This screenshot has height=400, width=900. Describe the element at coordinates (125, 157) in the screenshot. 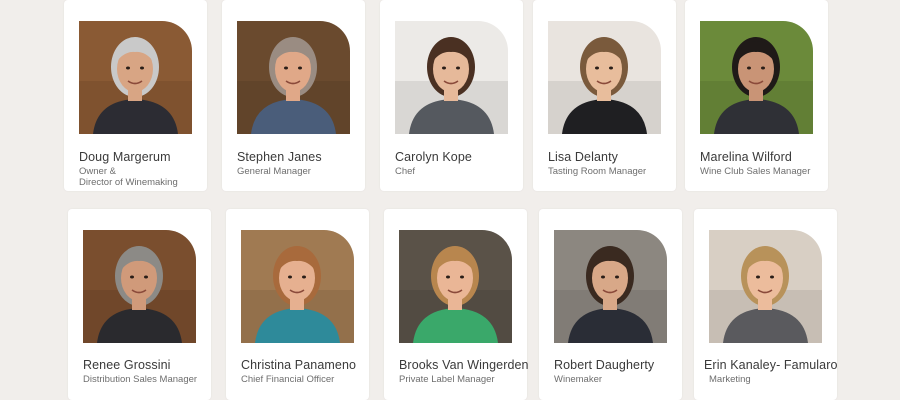

I see `team-name: Doug Margerum` at that location.